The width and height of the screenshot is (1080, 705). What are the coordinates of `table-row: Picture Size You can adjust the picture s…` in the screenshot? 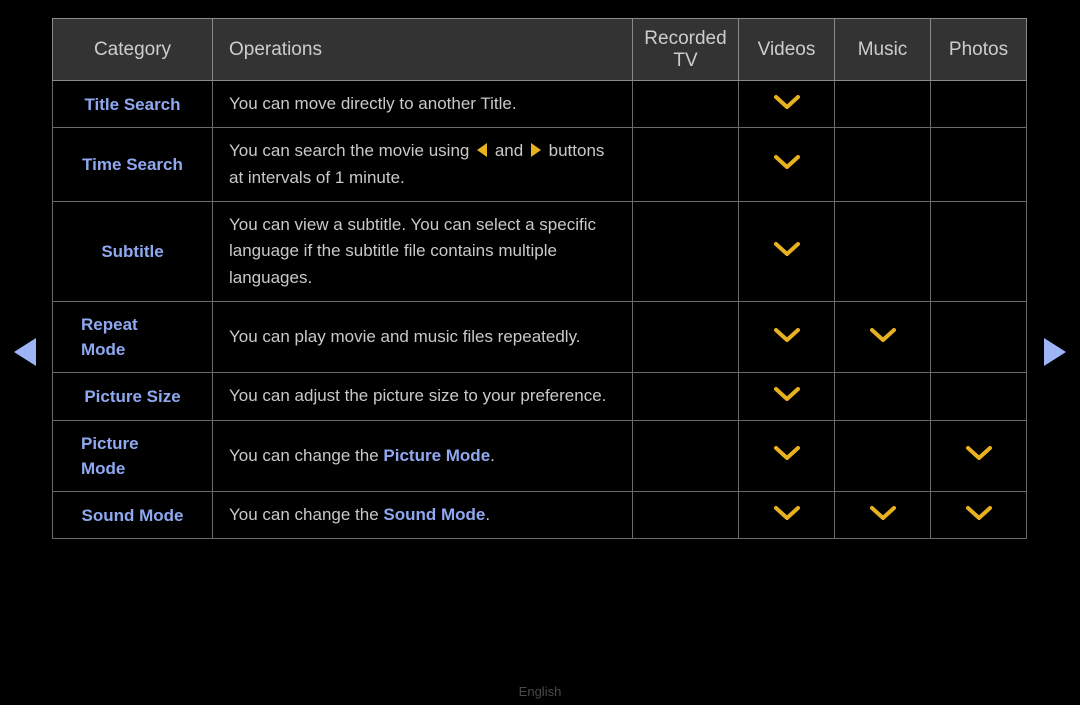 It's located at (539, 396).